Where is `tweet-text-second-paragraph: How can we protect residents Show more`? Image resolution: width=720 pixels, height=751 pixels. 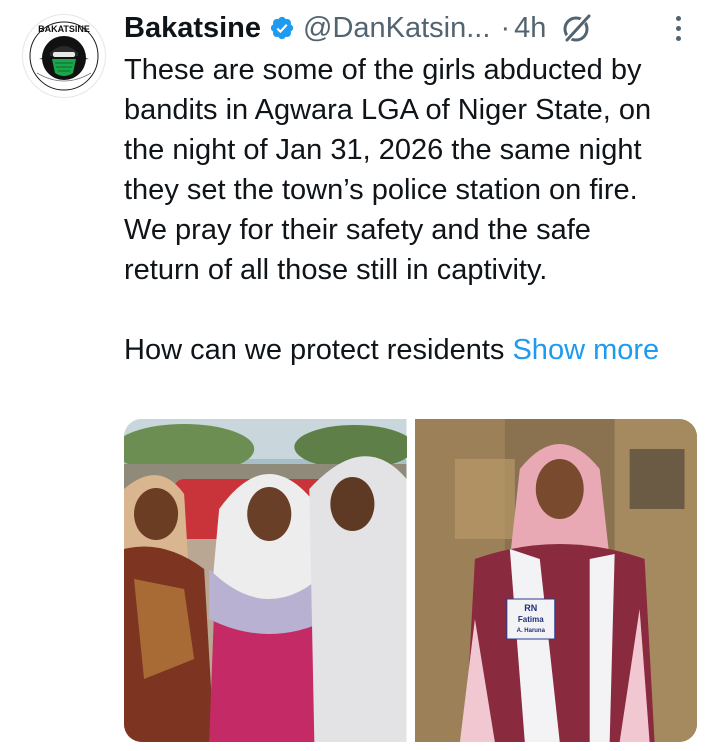 tweet-text-second-paragraph: How can we protect residents Show more is located at coordinates (414, 350).